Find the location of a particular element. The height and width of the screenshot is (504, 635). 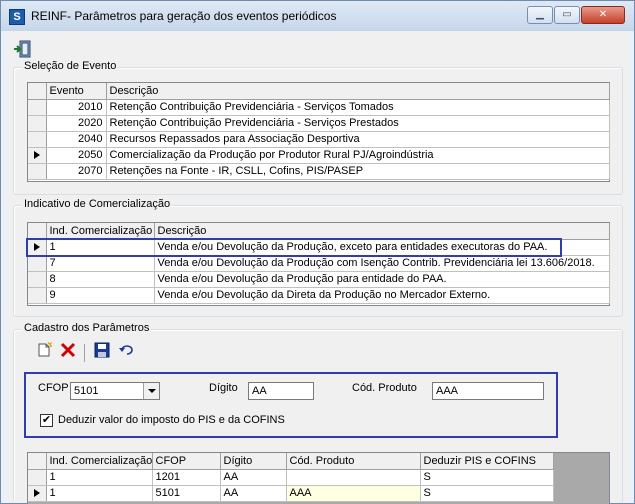

selecao-evento-label: Seleção de Evento is located at coordinates (70, 66).